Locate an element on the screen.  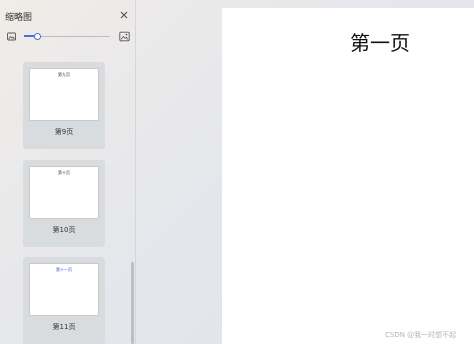
watermark: CSDN @我一时想不起 is located at coordinates (421, 335).